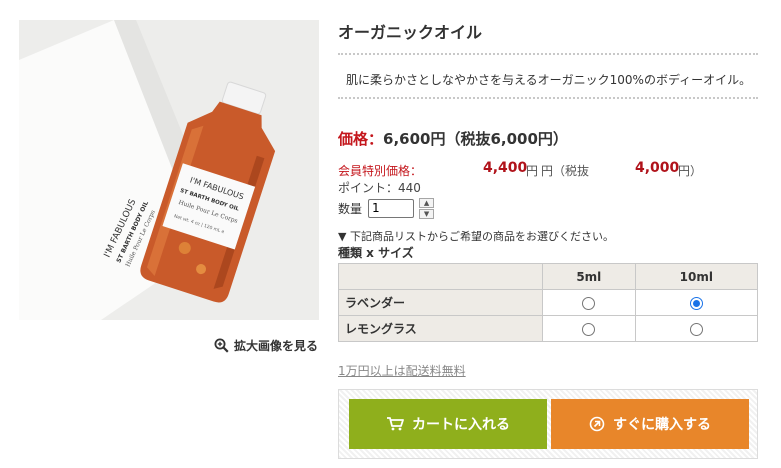  What do you see at coordinates (440, 328) in the screenshot?
I see `row-label: レモングラス` at bounding box center [440, 328].